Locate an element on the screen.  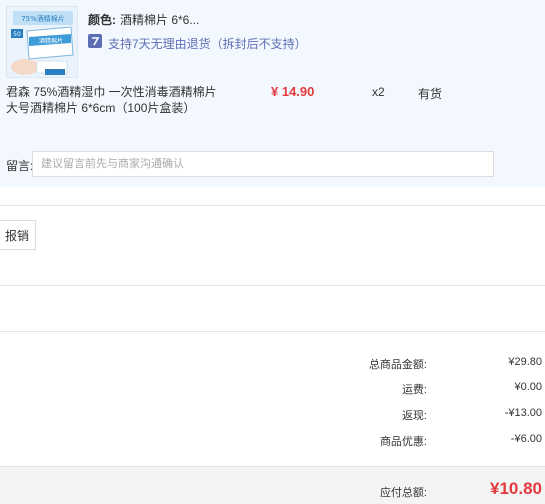
product-quantity: x2 is located at coordinates (378, 92).